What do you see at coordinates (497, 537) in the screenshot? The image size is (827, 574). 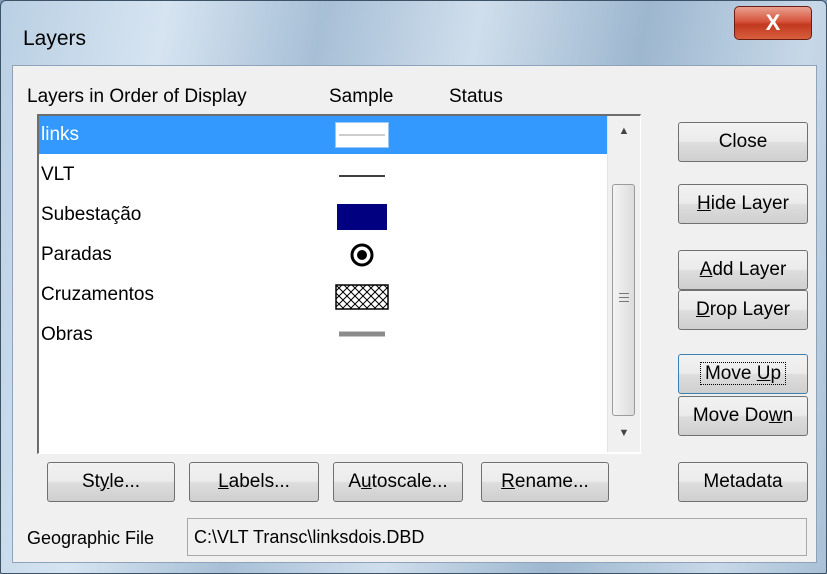 I see `geographic-file-field: C:\VLT Transc\linksdois.DBD` at bounding box center [497, 537].